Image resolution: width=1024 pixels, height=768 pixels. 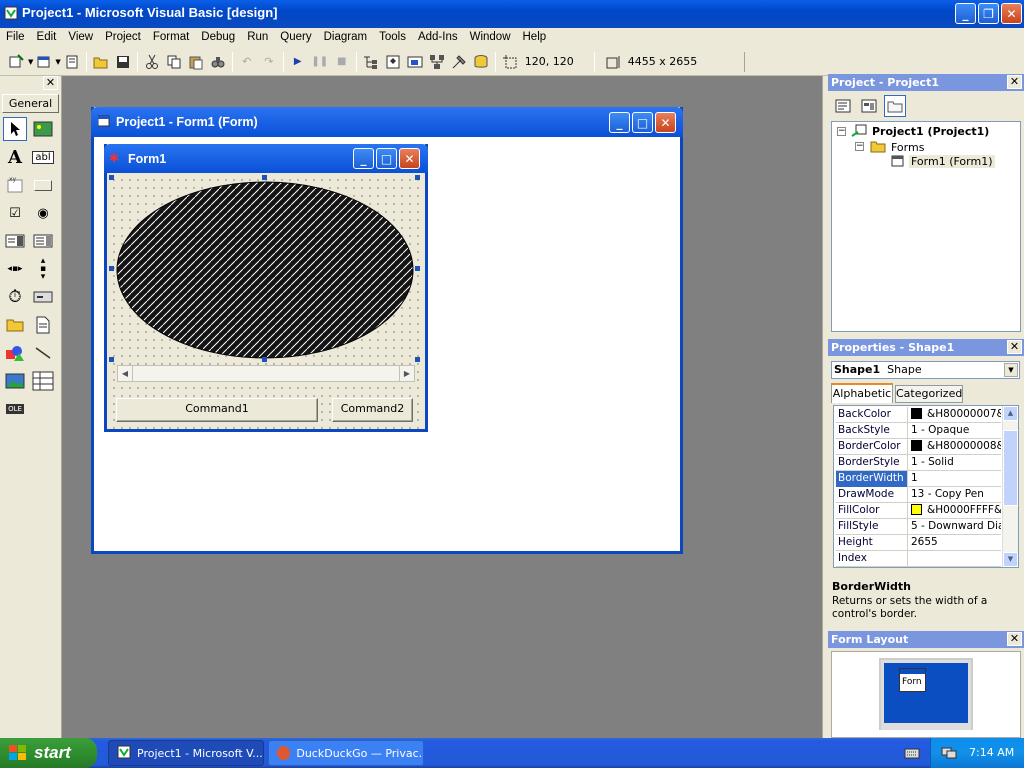 What do you see at coordinates (955, 415) in the screenshot?
I see `property-value: &H80000007&` at bounding box center [955, 415].